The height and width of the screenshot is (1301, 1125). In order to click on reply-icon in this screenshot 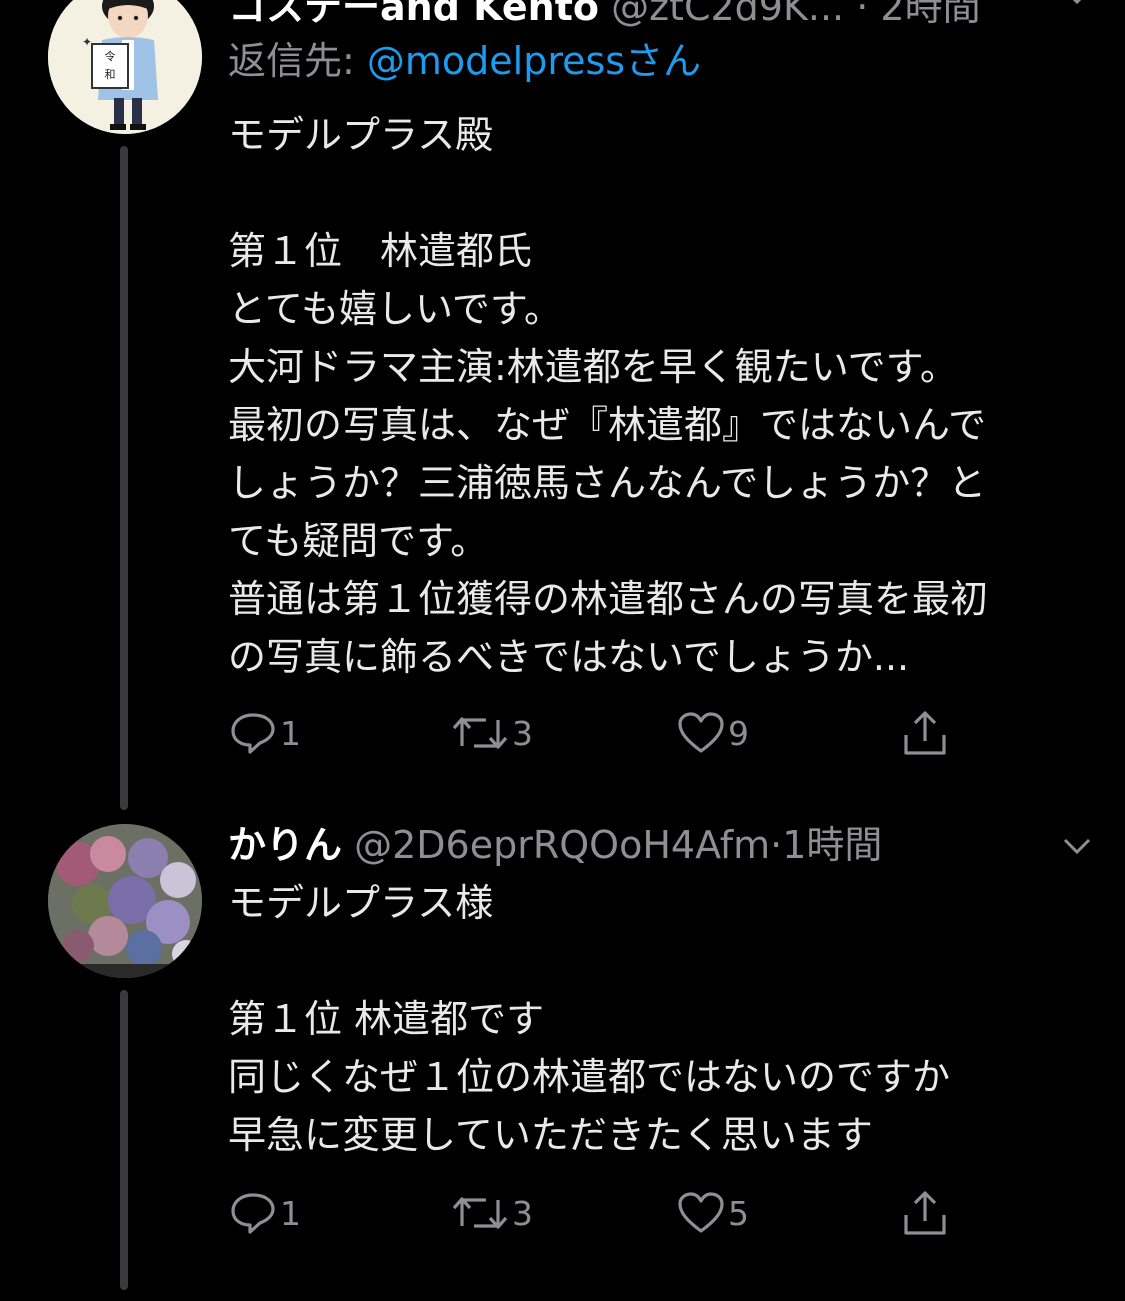, I will do `click(253, 1213)`.